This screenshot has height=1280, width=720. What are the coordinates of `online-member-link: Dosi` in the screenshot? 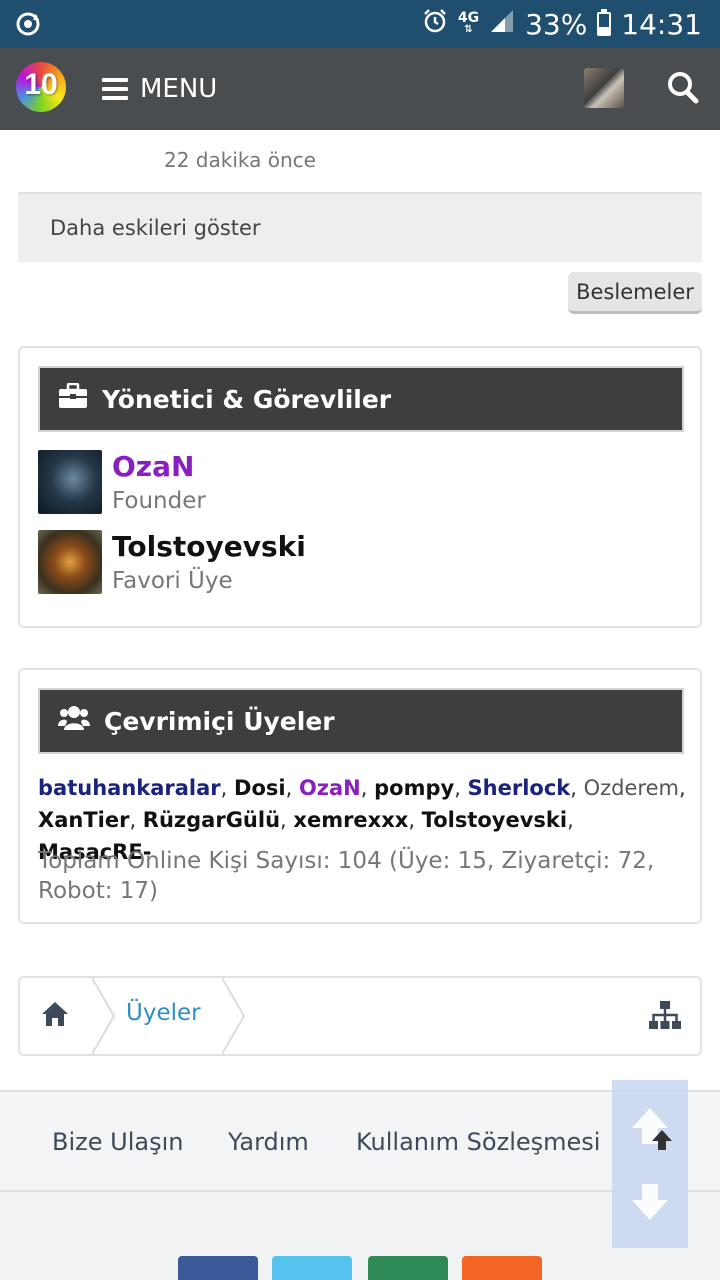 It's located at (260, 788).